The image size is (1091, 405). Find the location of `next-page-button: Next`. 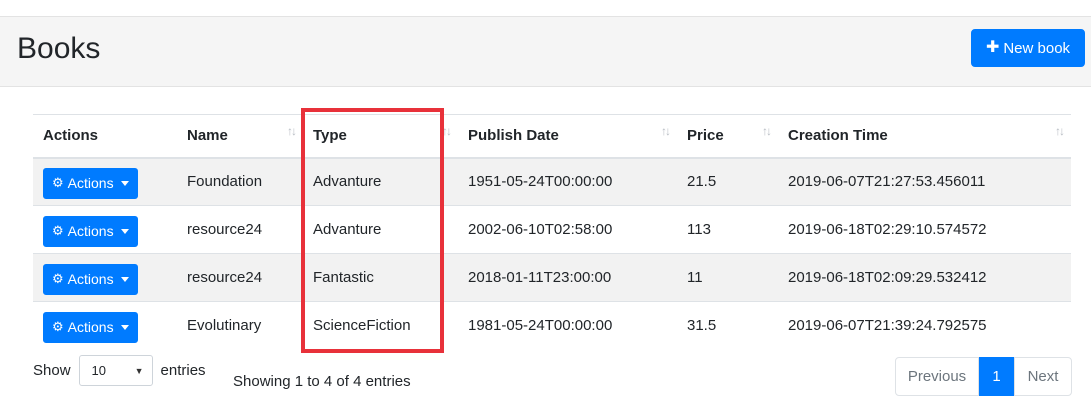

next-page-button: Next is located at coordinates (1043, 376).